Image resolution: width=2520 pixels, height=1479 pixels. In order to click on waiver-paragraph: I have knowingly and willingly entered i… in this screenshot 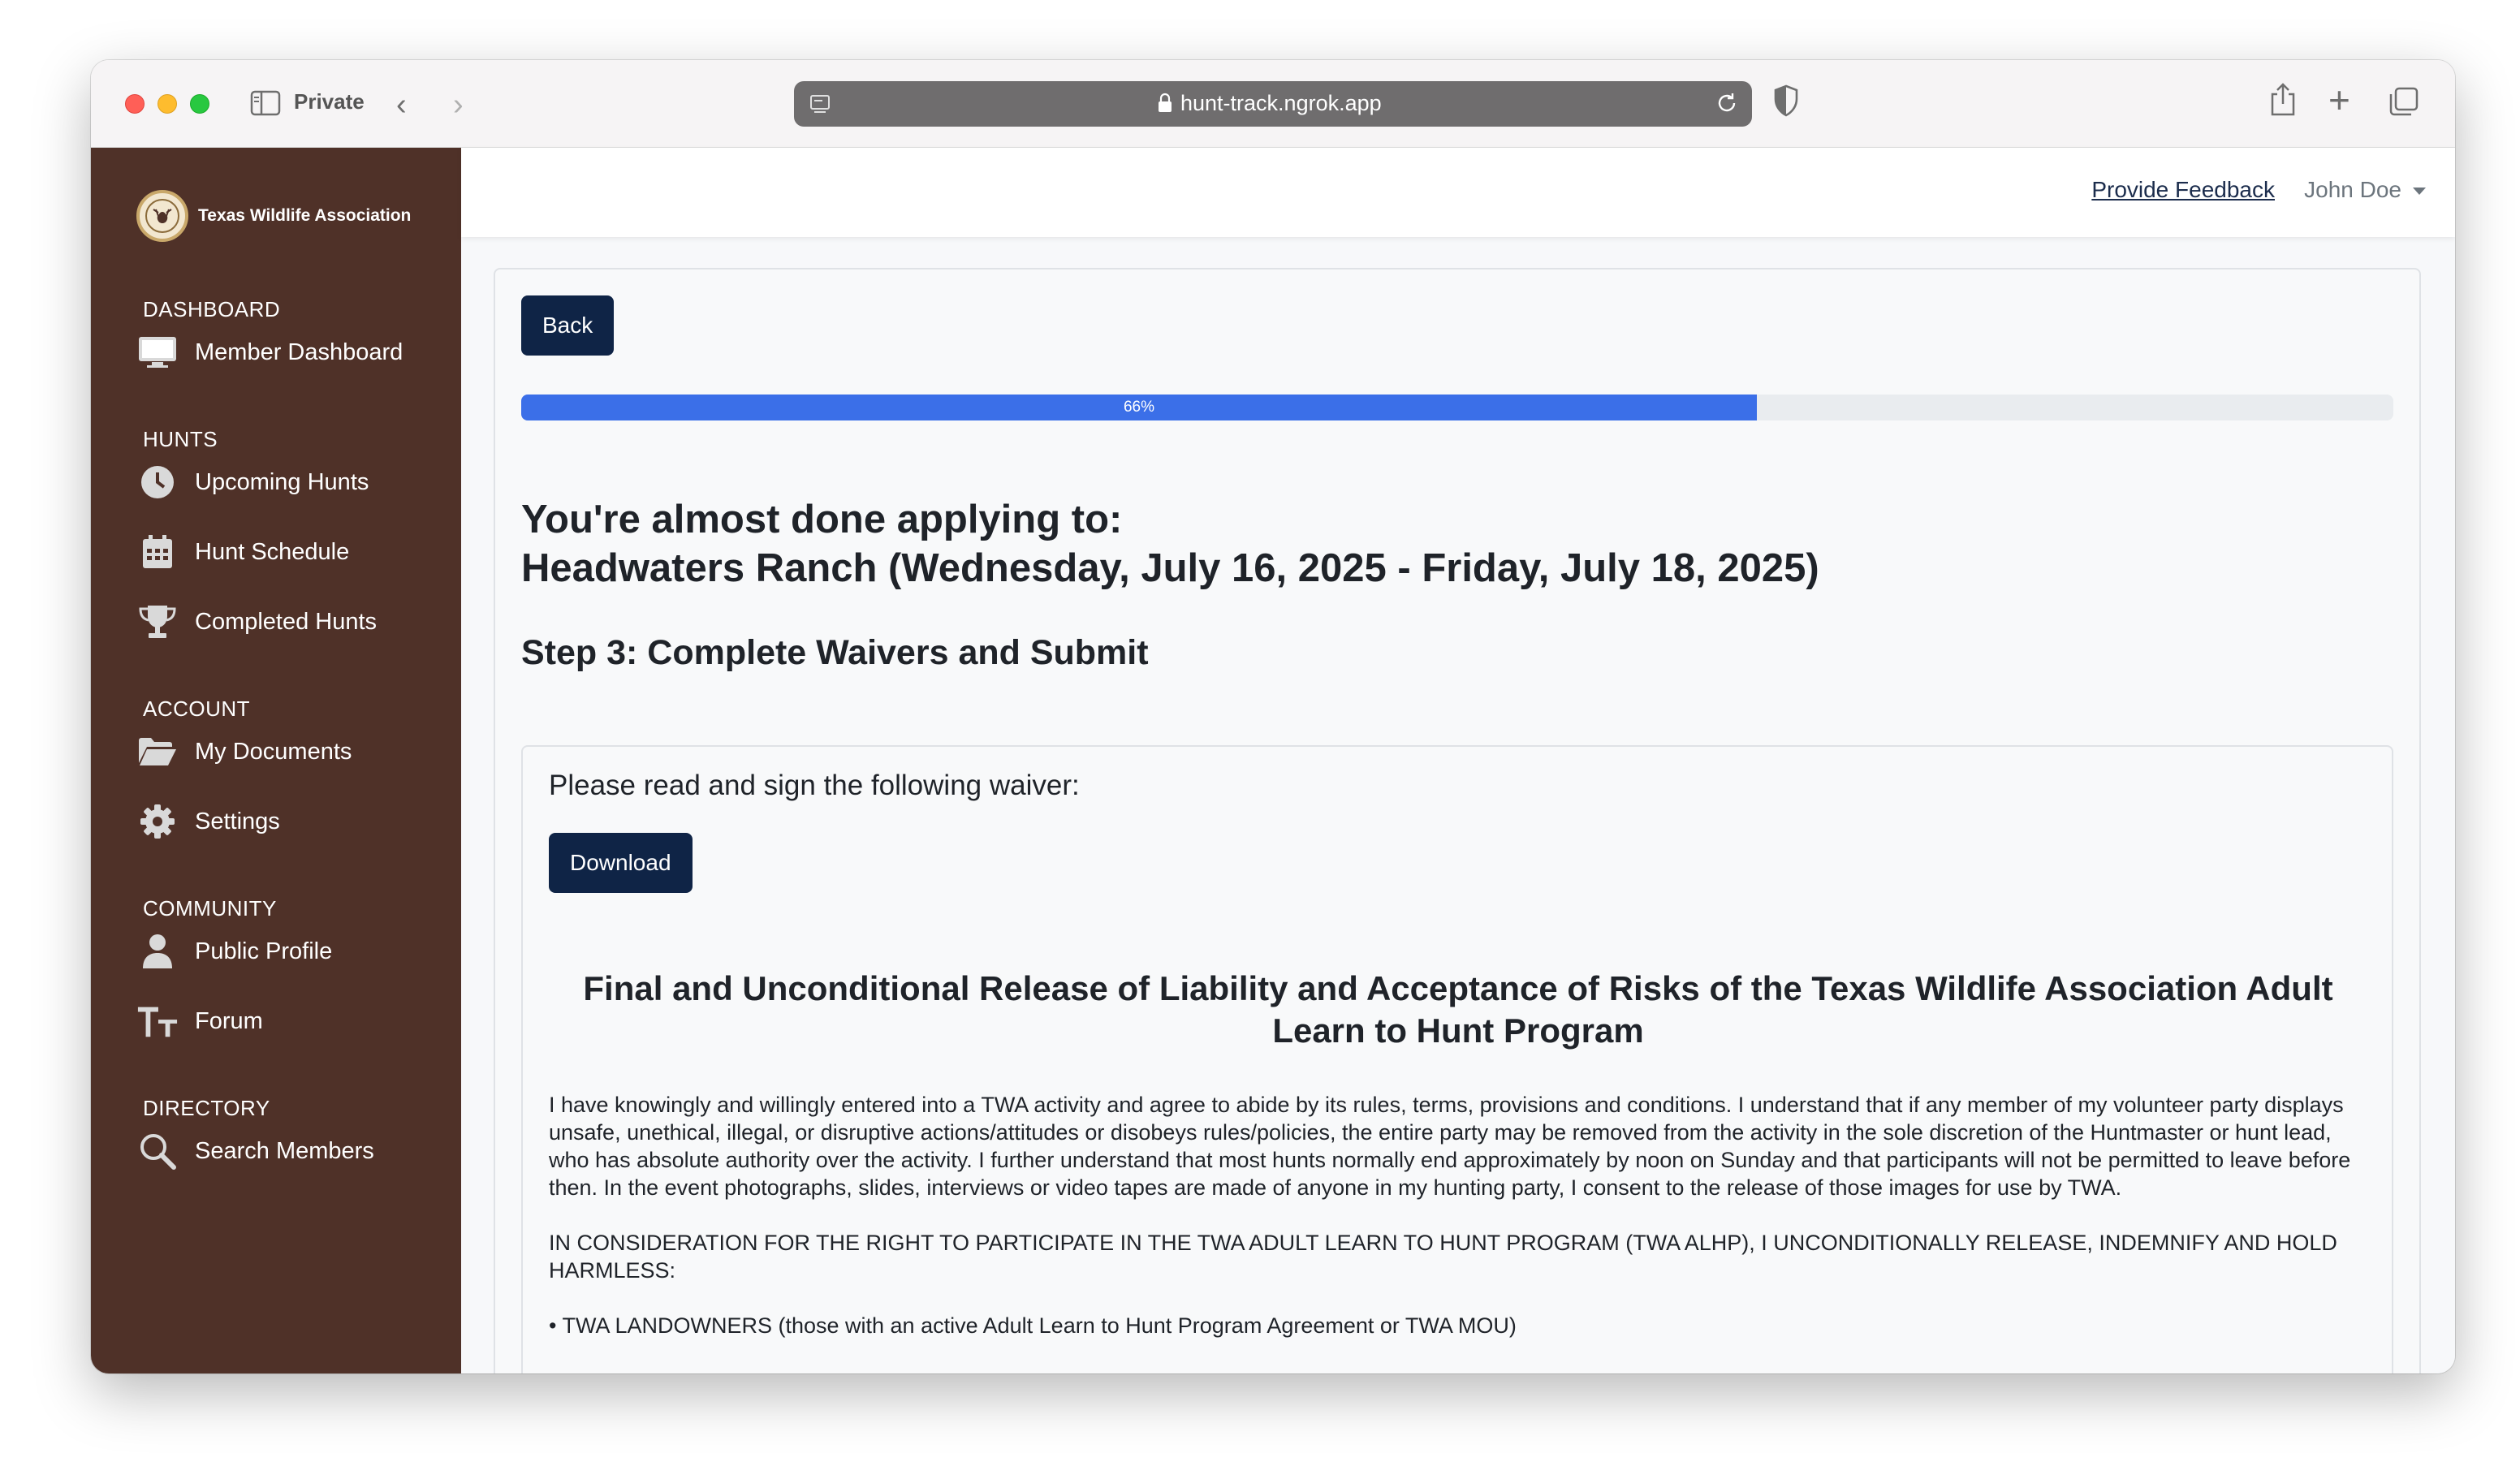, I will do `click(1450, 1146)`.